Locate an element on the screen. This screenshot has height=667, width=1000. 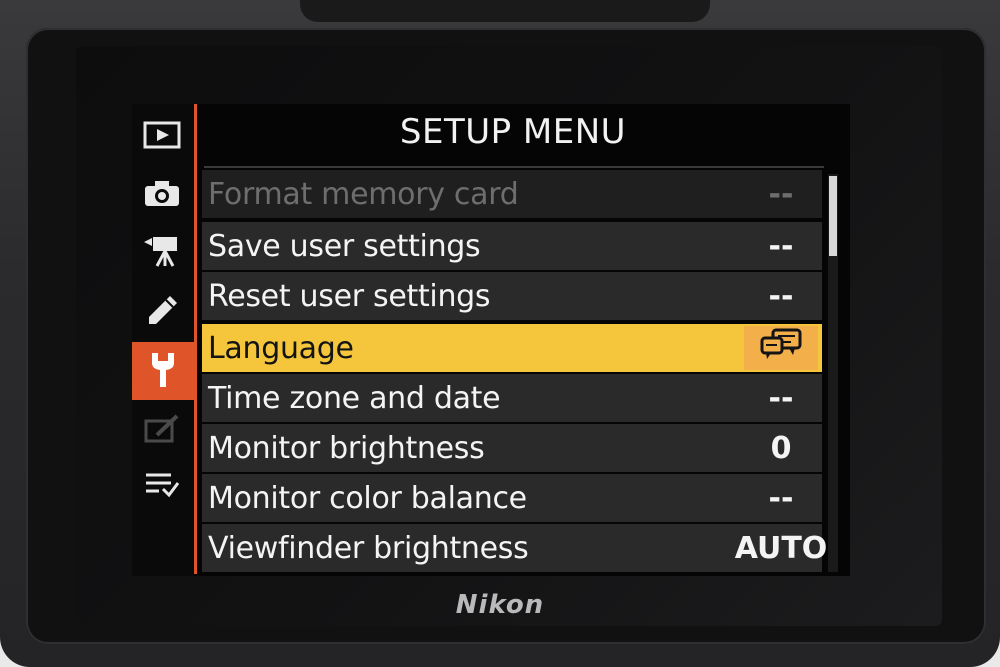
menu-item-viewfinder-brightness: Viewfinder brightness AUTO is located at coordinates (515, 548).